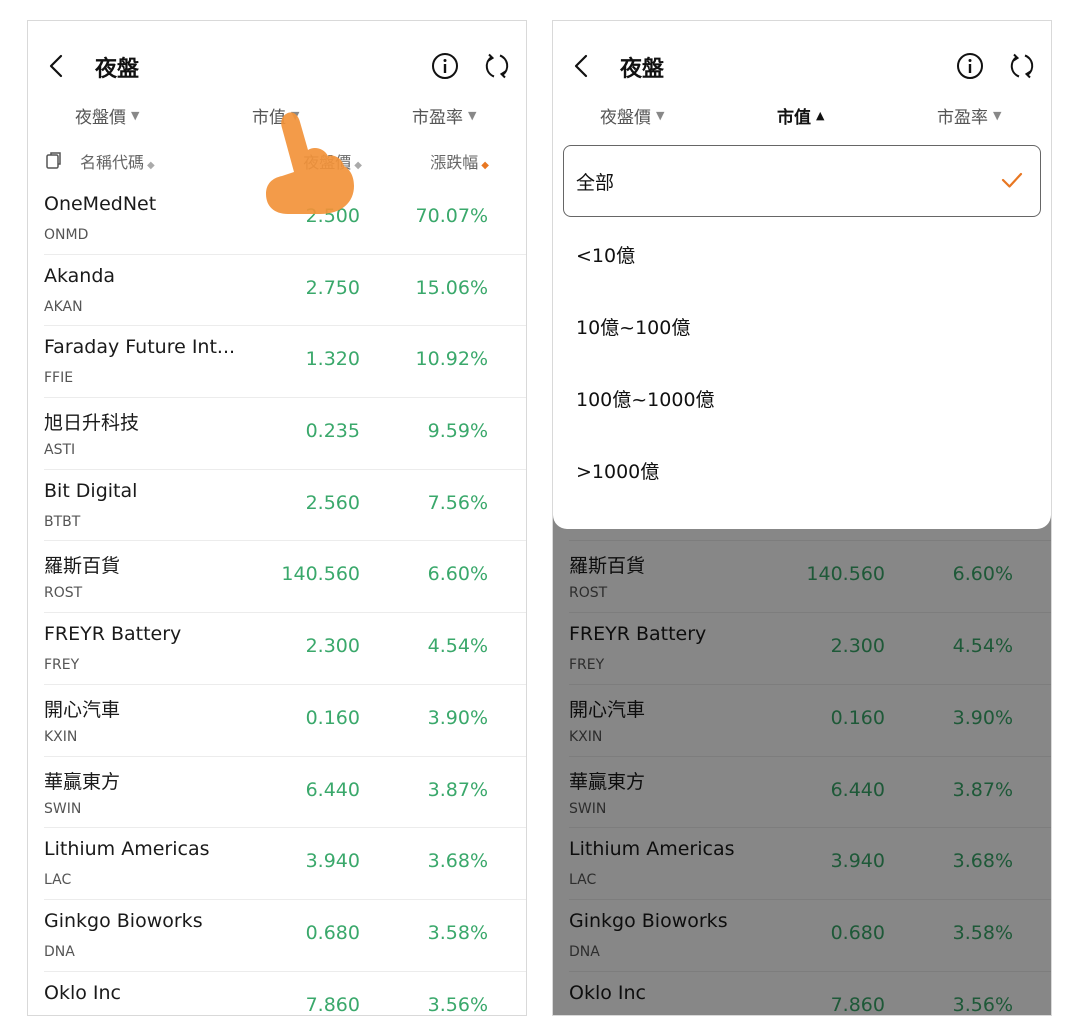 The width and height of the screenshot is (1080, 1036). I want to click on option-1b-10b: 10億~100億, so click(802, 325).